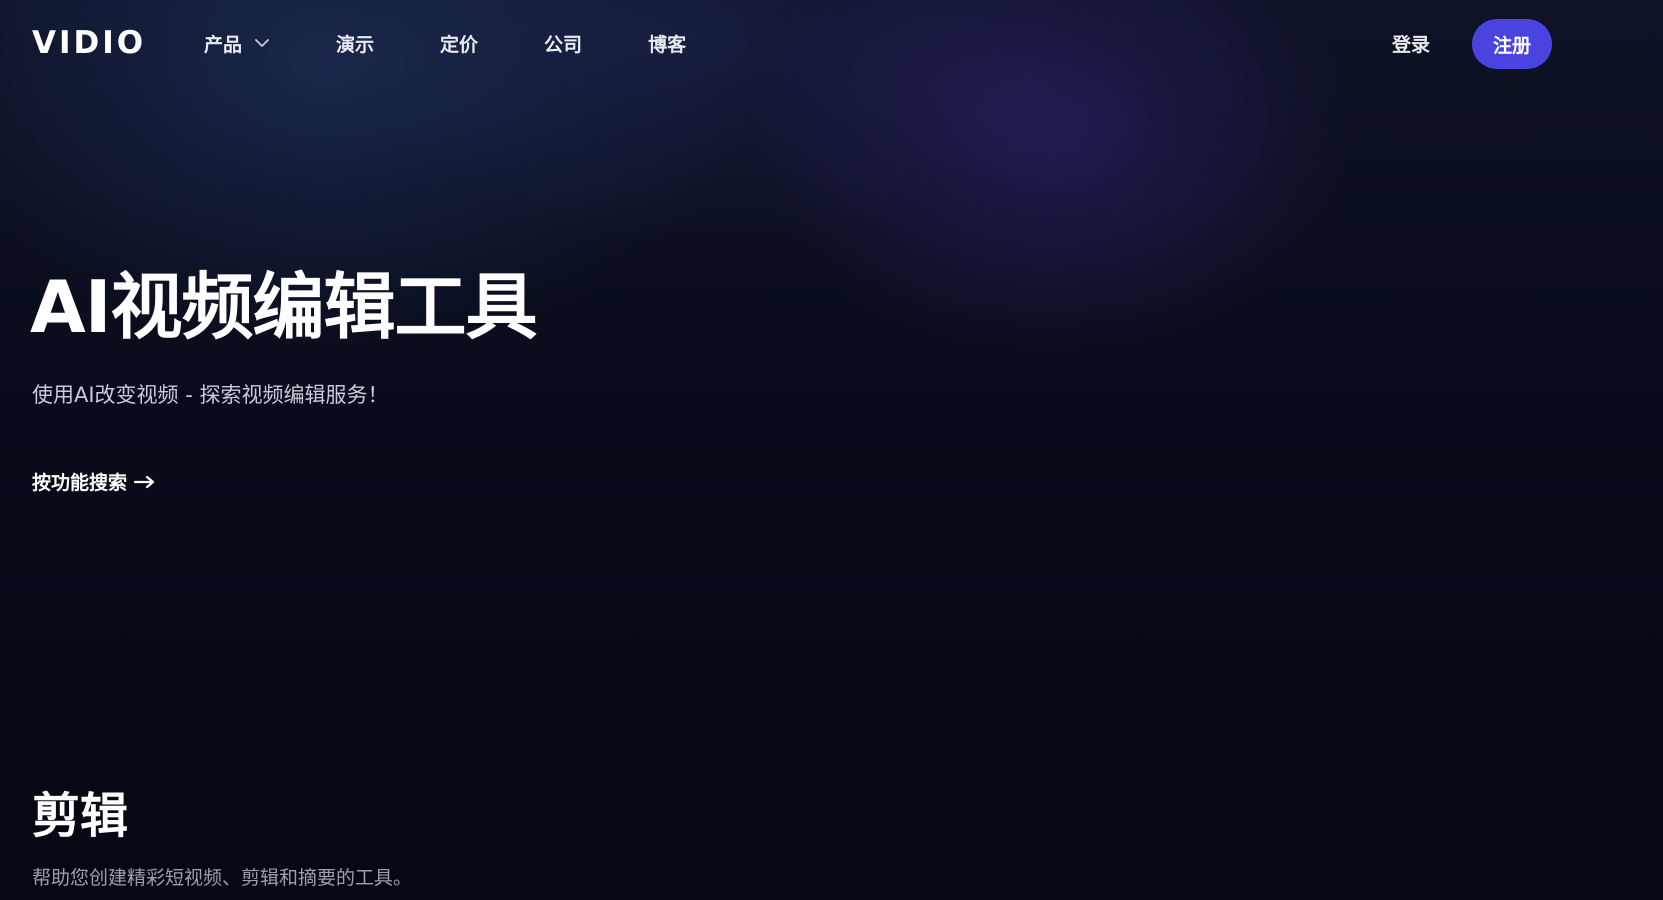 Image resolution: width=1663 pixels, height=900 pixels. Describe the element at coordinates (210, 395) in the screenshot. I see `hero-subtitle: 使用AI改变视频 - 探索视频编辑服务！` at that location.